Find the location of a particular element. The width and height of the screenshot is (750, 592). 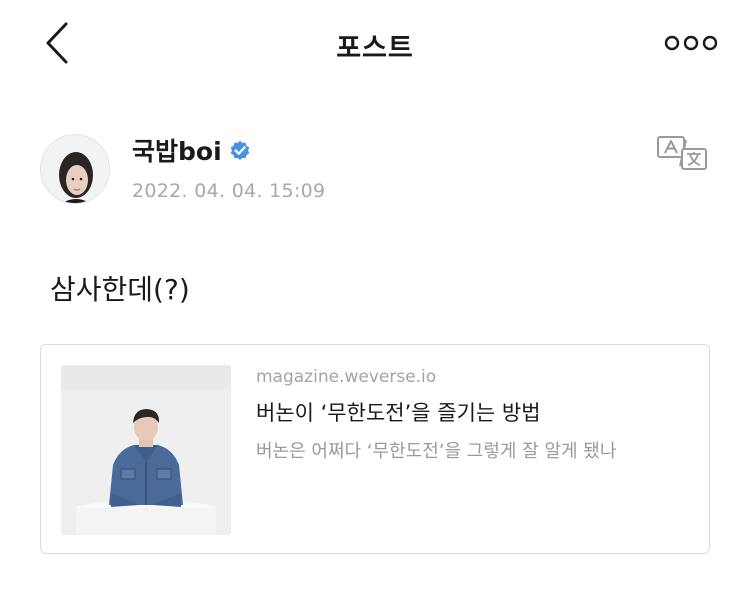

card-description: 버논은 어쩌다 ‘무한도전’을 그렇게 잘 알게 됐나 is located at coordinates (436, 451).